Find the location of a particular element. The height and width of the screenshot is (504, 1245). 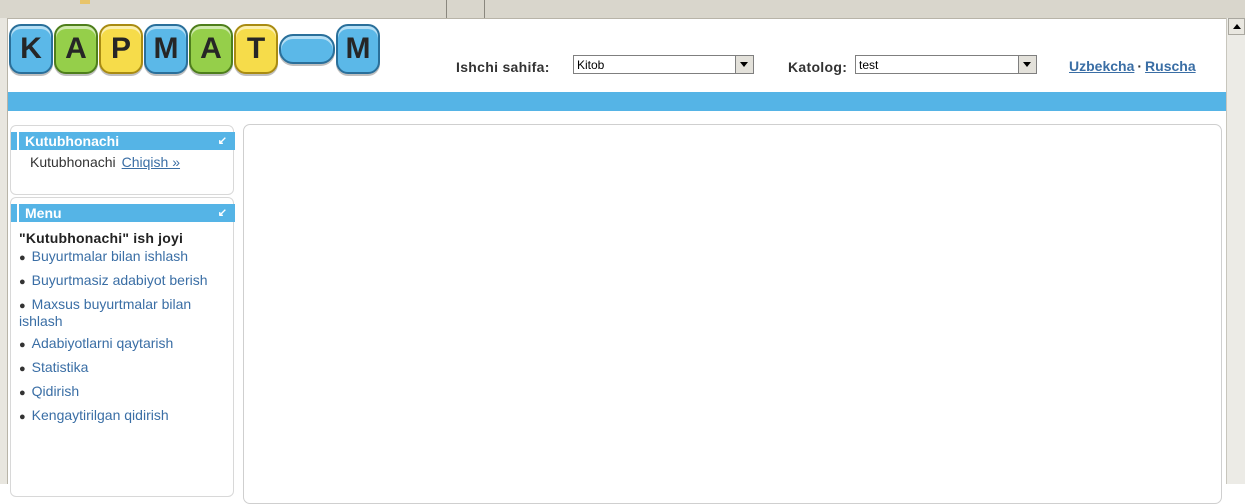

menu-item-label: Kengaytirilgan qidirish is located at coordinates (100, 415).